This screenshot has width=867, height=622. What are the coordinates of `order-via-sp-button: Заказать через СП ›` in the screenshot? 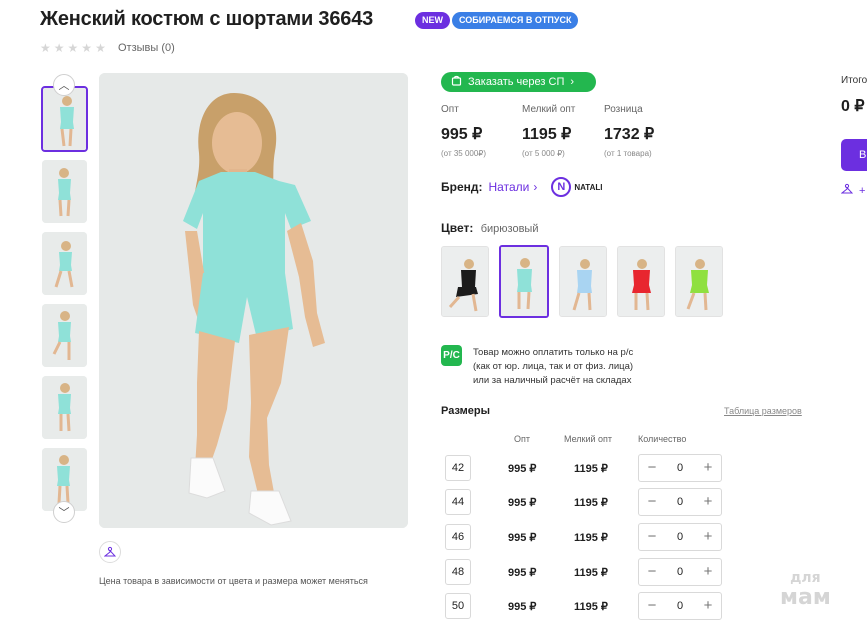 It's located at (518, 82).